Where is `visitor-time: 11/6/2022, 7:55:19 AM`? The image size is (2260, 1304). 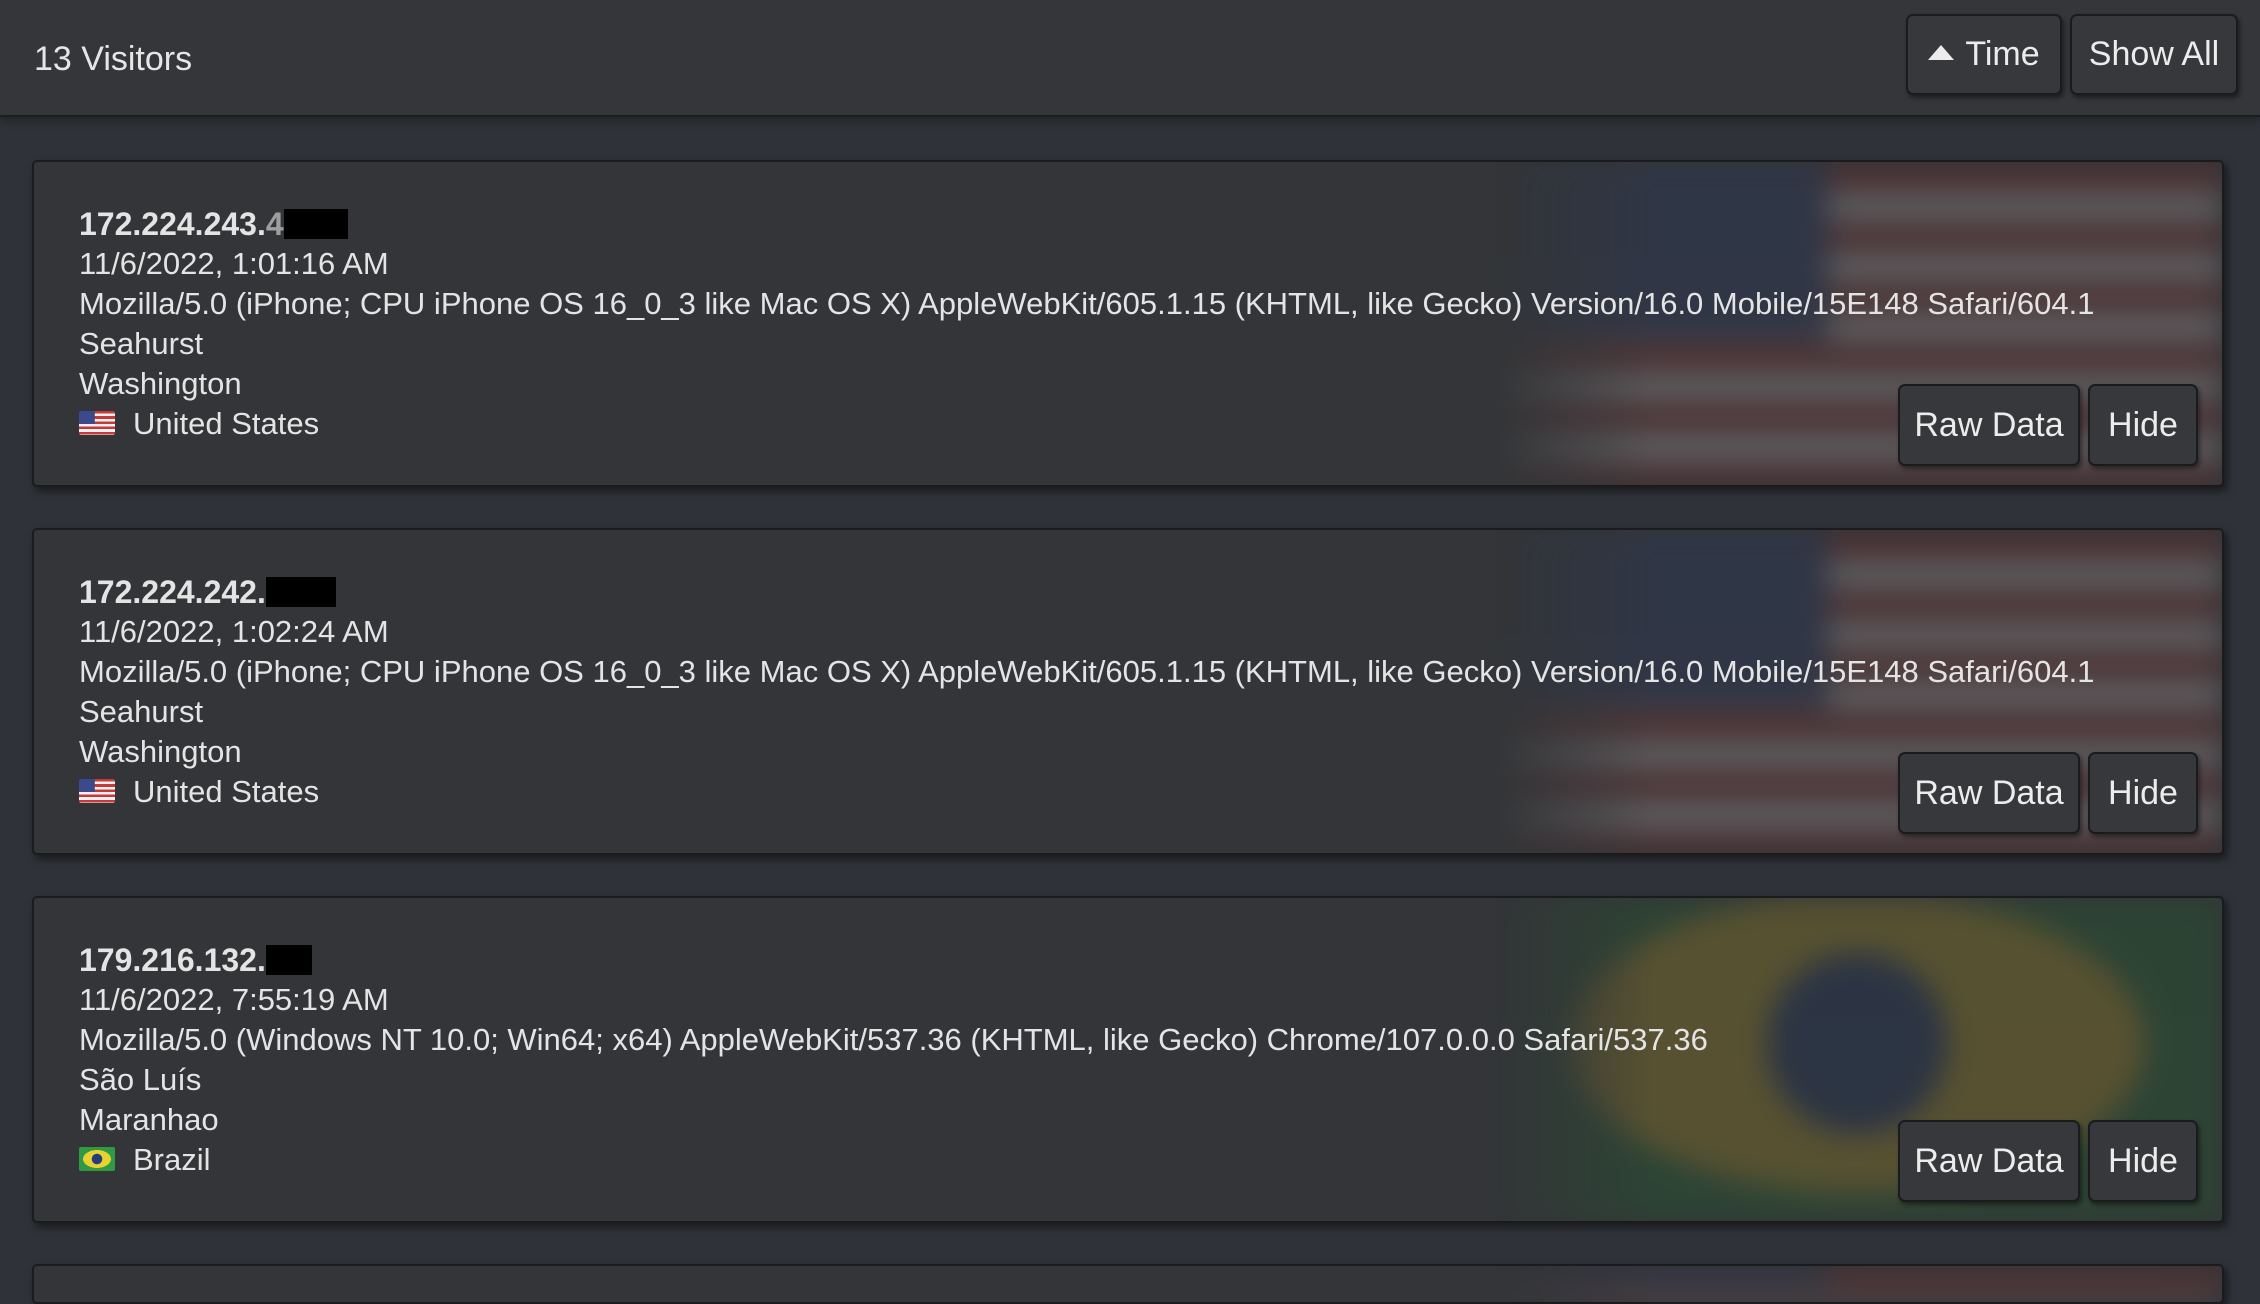
visitor-time: 11/6/2022, 7:55:19 AM is located at coordinates (234, 999).